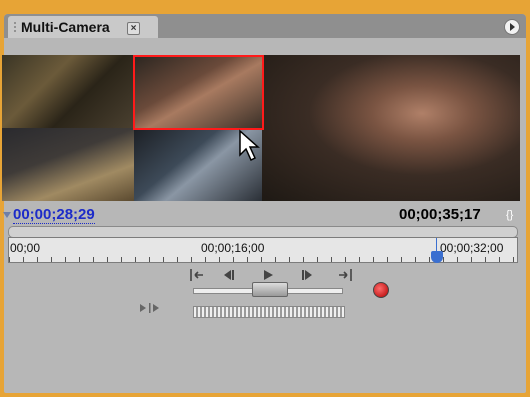 The width and height of the screenshot is (530, 397). Describe the element at coordinates (437, 257) in the screenshot. I see `playhead-handle` at that location.